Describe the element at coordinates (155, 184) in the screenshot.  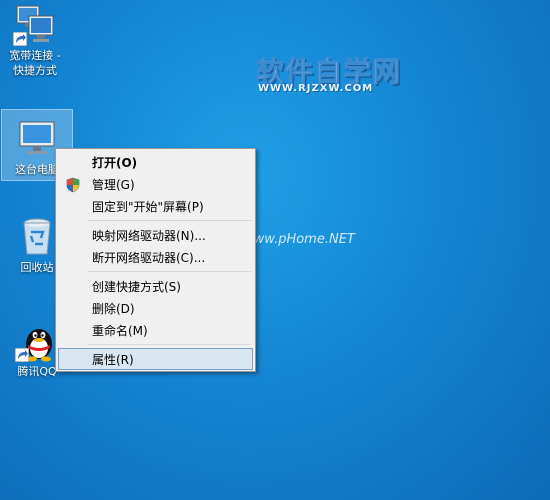
I see `menu-item-manage: 管理(G)` at that location.